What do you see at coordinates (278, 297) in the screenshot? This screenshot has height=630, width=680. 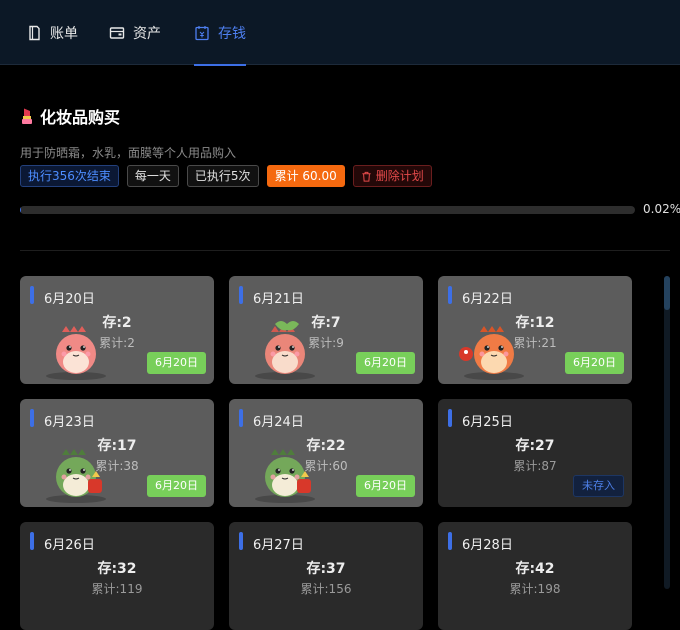 I see `record-date: 6月21日` at bounding box center [278, 297].